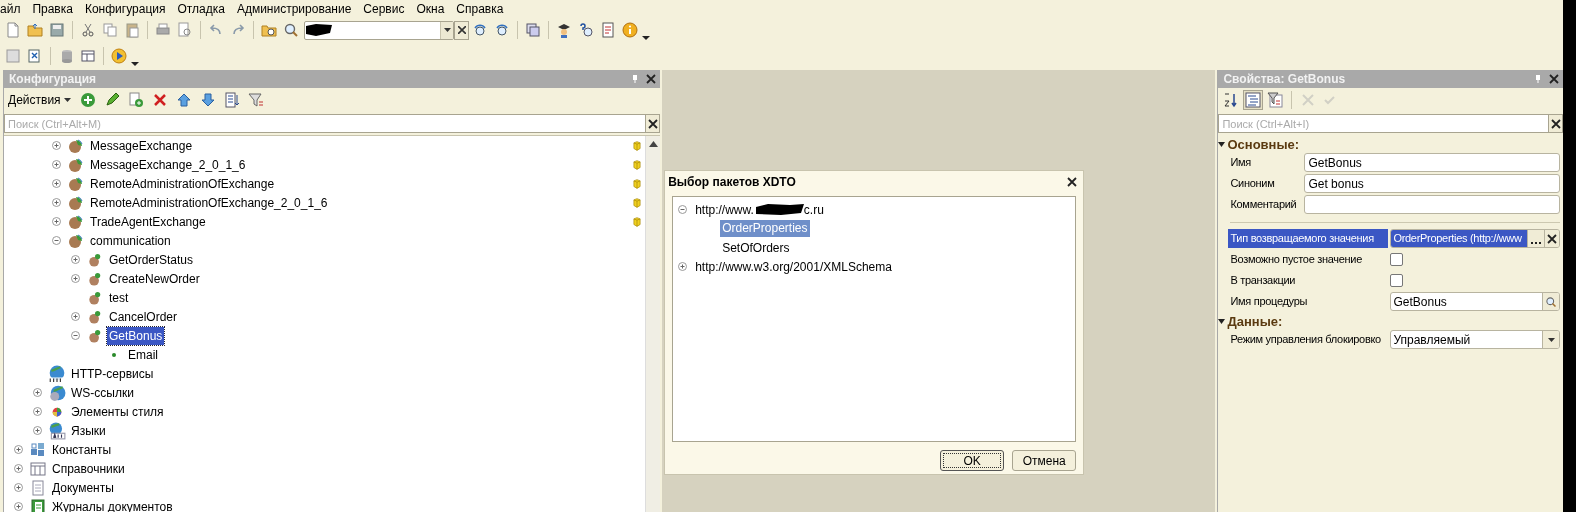  I want to click on print-preview-icon, so click(185, 30).